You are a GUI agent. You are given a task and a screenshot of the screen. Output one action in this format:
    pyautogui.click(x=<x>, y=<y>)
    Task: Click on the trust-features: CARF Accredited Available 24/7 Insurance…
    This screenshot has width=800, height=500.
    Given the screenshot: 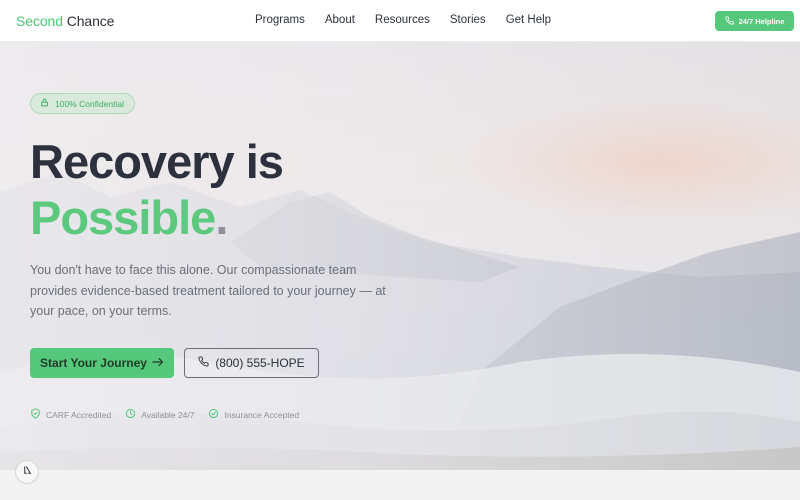 What is the action you would take?
    pyautogui.click(x=164, y=414)
    